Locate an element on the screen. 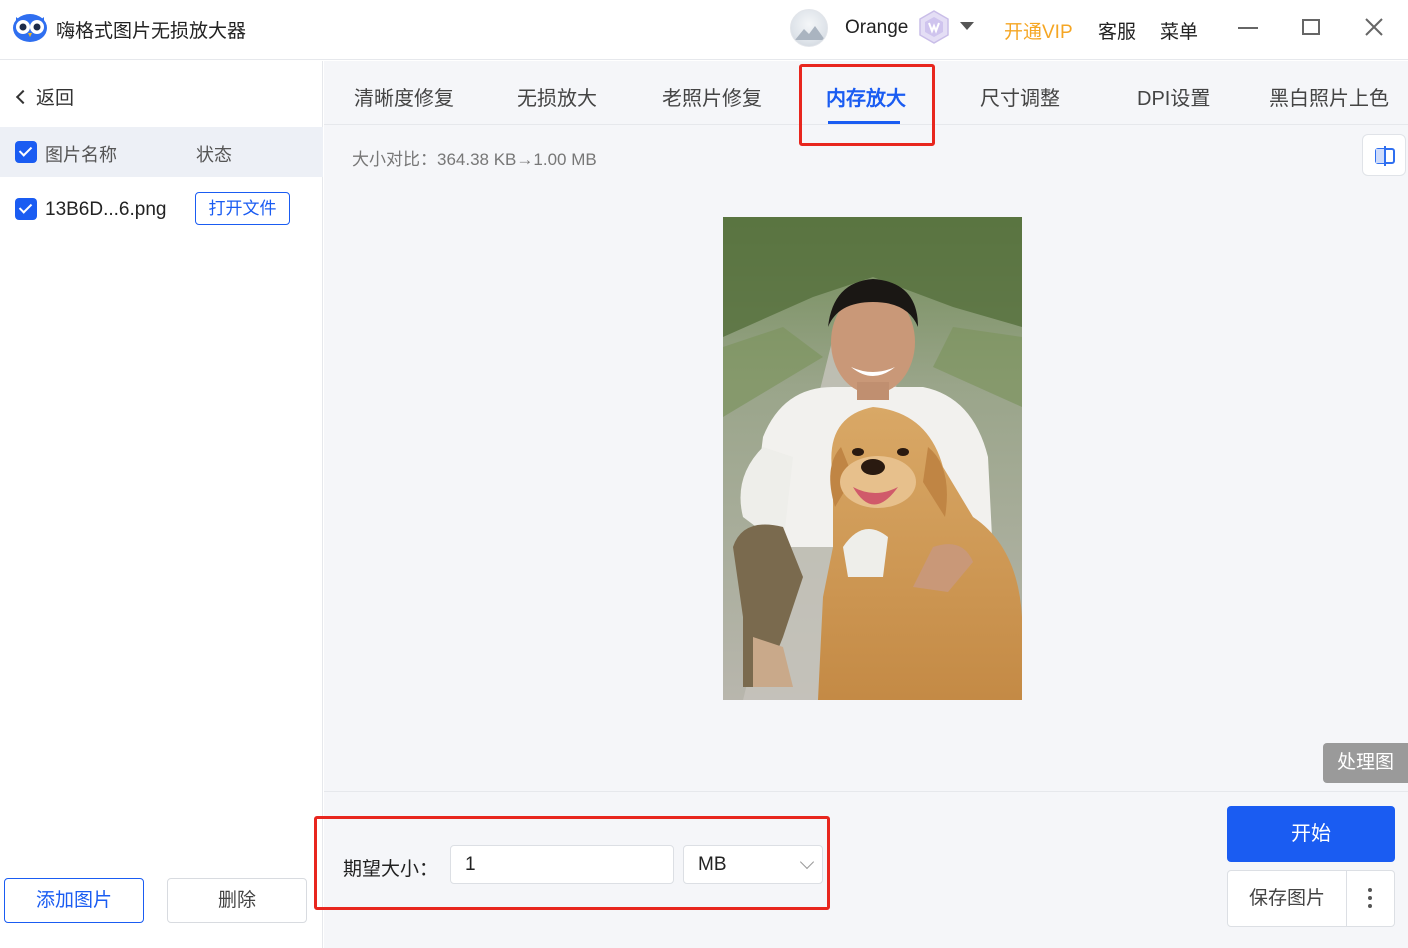  menu-link: 菜单 is located at coordinates (1179, 30).